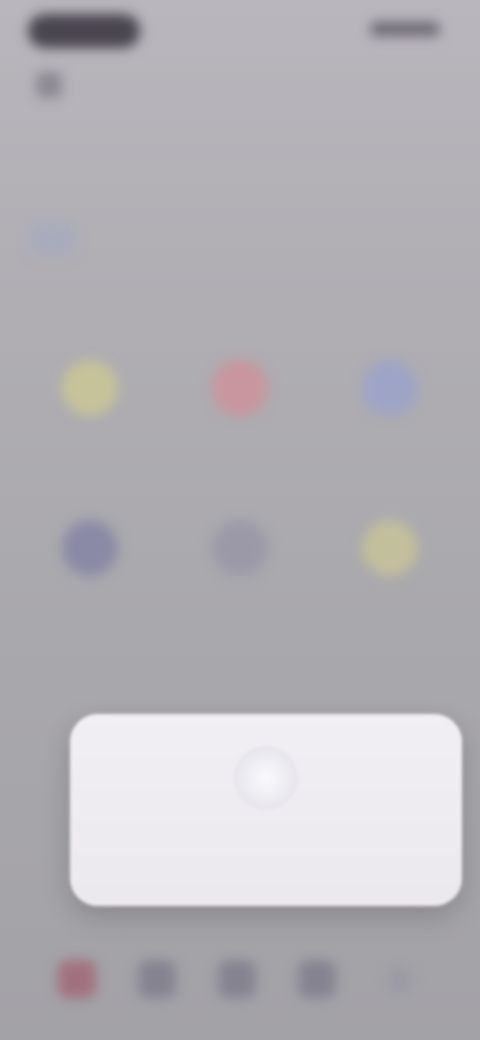 The width and height of the screenshot is (480, 1040). Describe the element at coordinates (90, 388) in the screenshot. I see `star-icon` at that location.